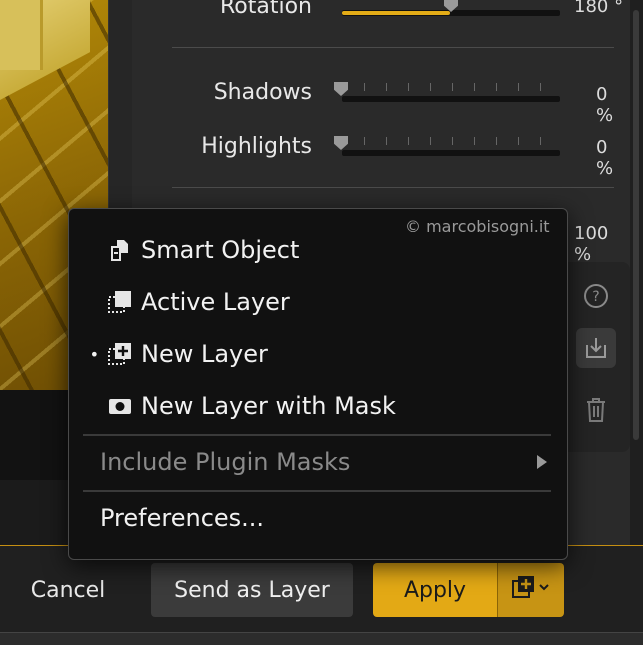 This screenshot has height=645, width=643. I want to click on trash-icon, so click(596, 410).